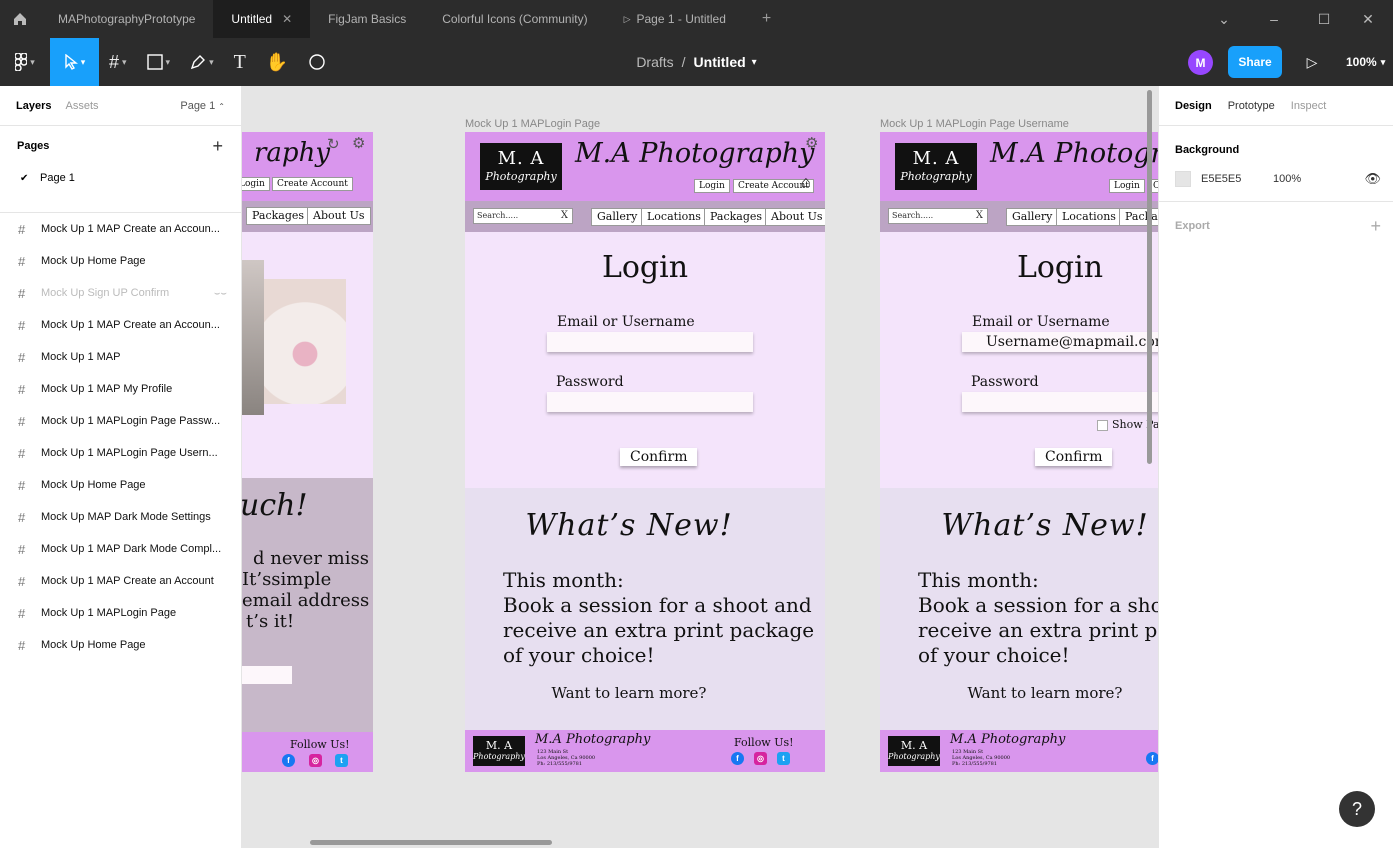 This screenshot has width=1393, height=848. I want to click on add-page-icon: +, so click(217, 146).